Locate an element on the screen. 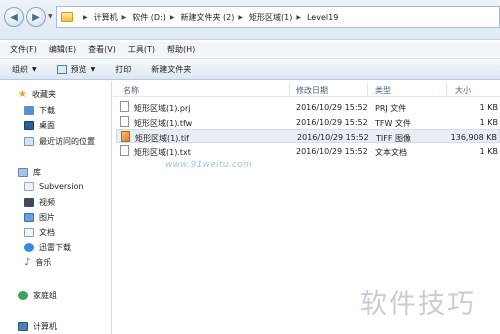 Image resolution: width=500 pixels, height=334 pixels. breadcrumb-label: 计算机 is located at coordinates (105, 17).